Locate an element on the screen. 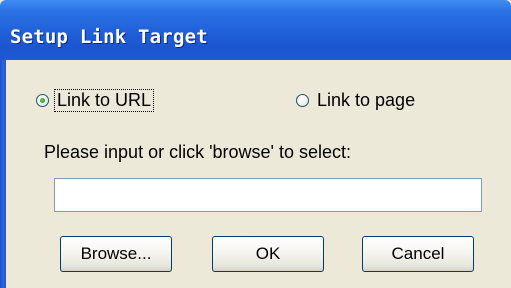 The width and height of the screenshot is (511, 288). link-to-page-label: Link to page is located at coordinates (366, 100).